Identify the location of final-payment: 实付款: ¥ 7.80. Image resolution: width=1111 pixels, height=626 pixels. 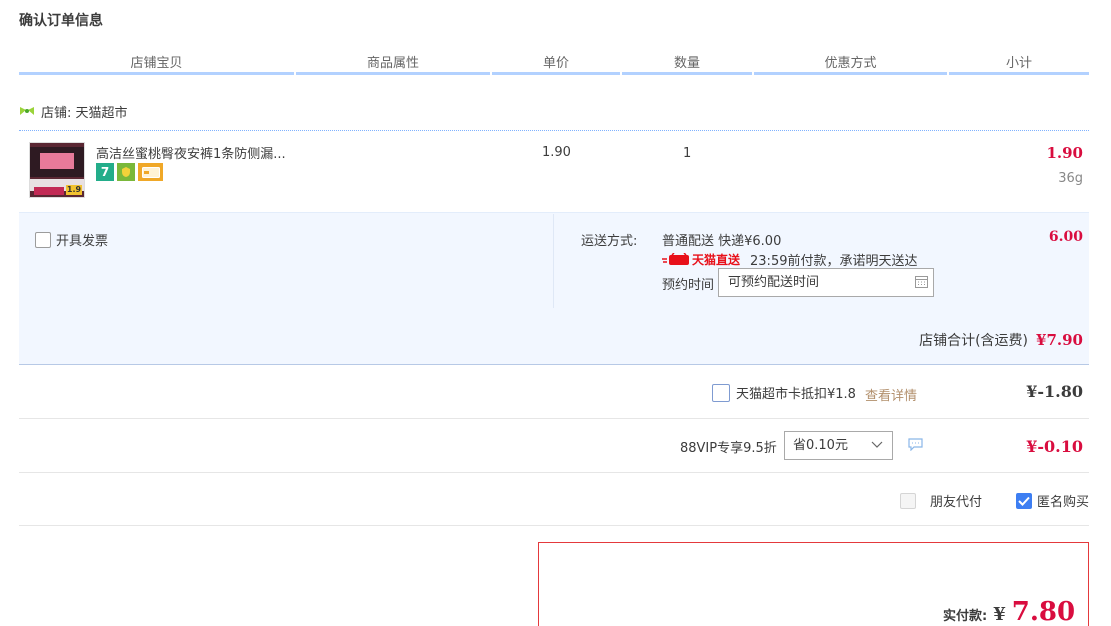
(1009, 611).